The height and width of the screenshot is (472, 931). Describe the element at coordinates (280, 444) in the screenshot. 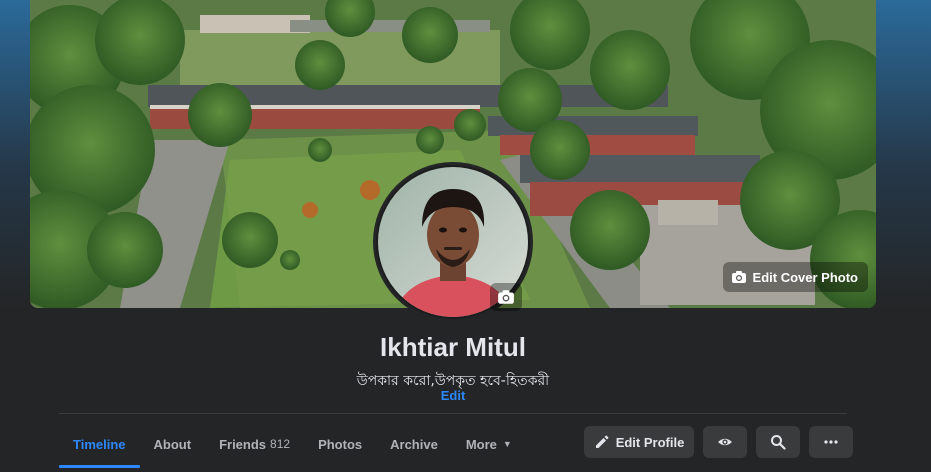

I see `friends-count: 812` at that location.